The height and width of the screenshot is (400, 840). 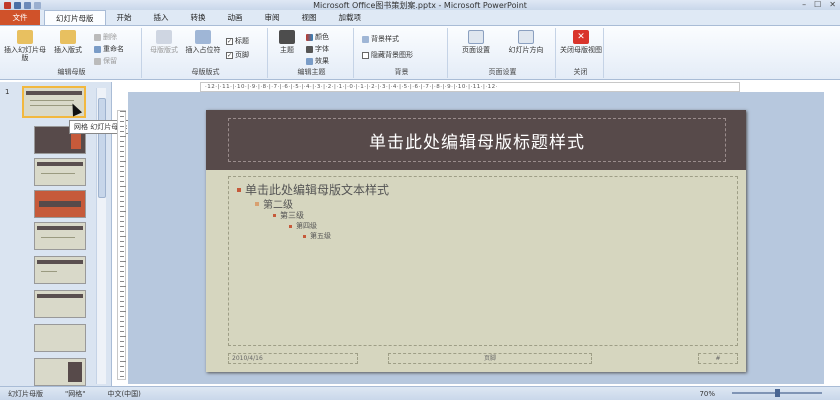 I want to click on delete-button: 删除, so click(x=105, y=37).